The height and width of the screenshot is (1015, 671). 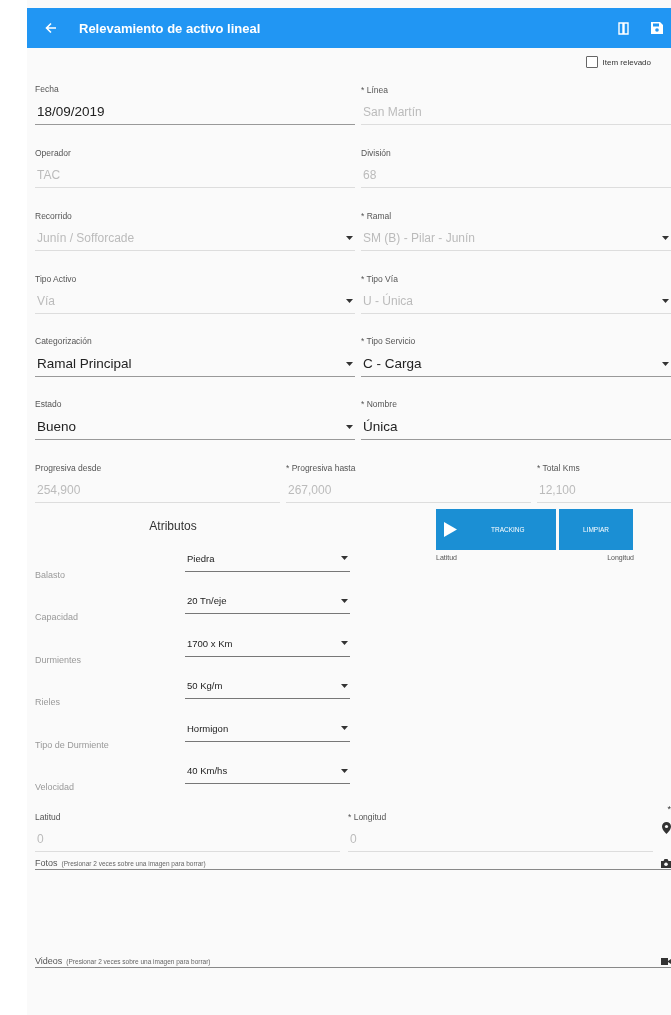 I want to click on field-label: Estado, so click(x=49, y=404).